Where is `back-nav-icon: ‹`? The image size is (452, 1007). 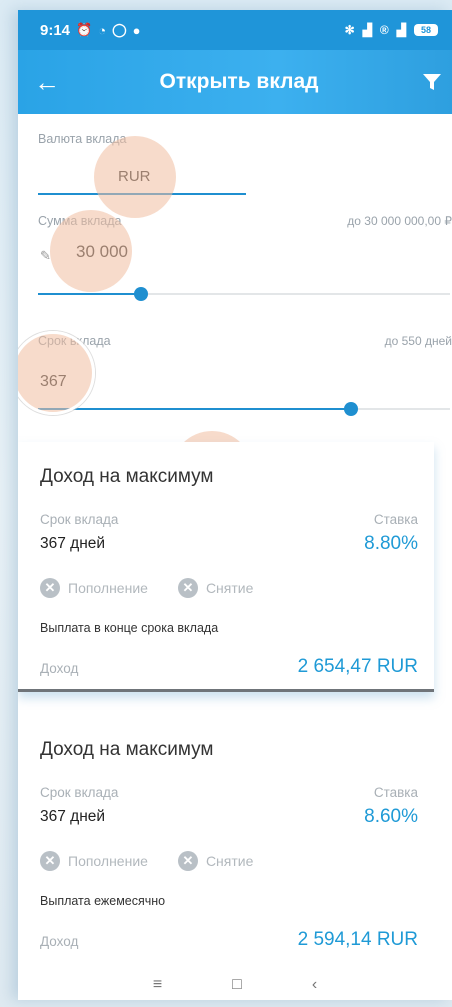
back-nav-icon: ‹ is located at coordinates (314, 985).